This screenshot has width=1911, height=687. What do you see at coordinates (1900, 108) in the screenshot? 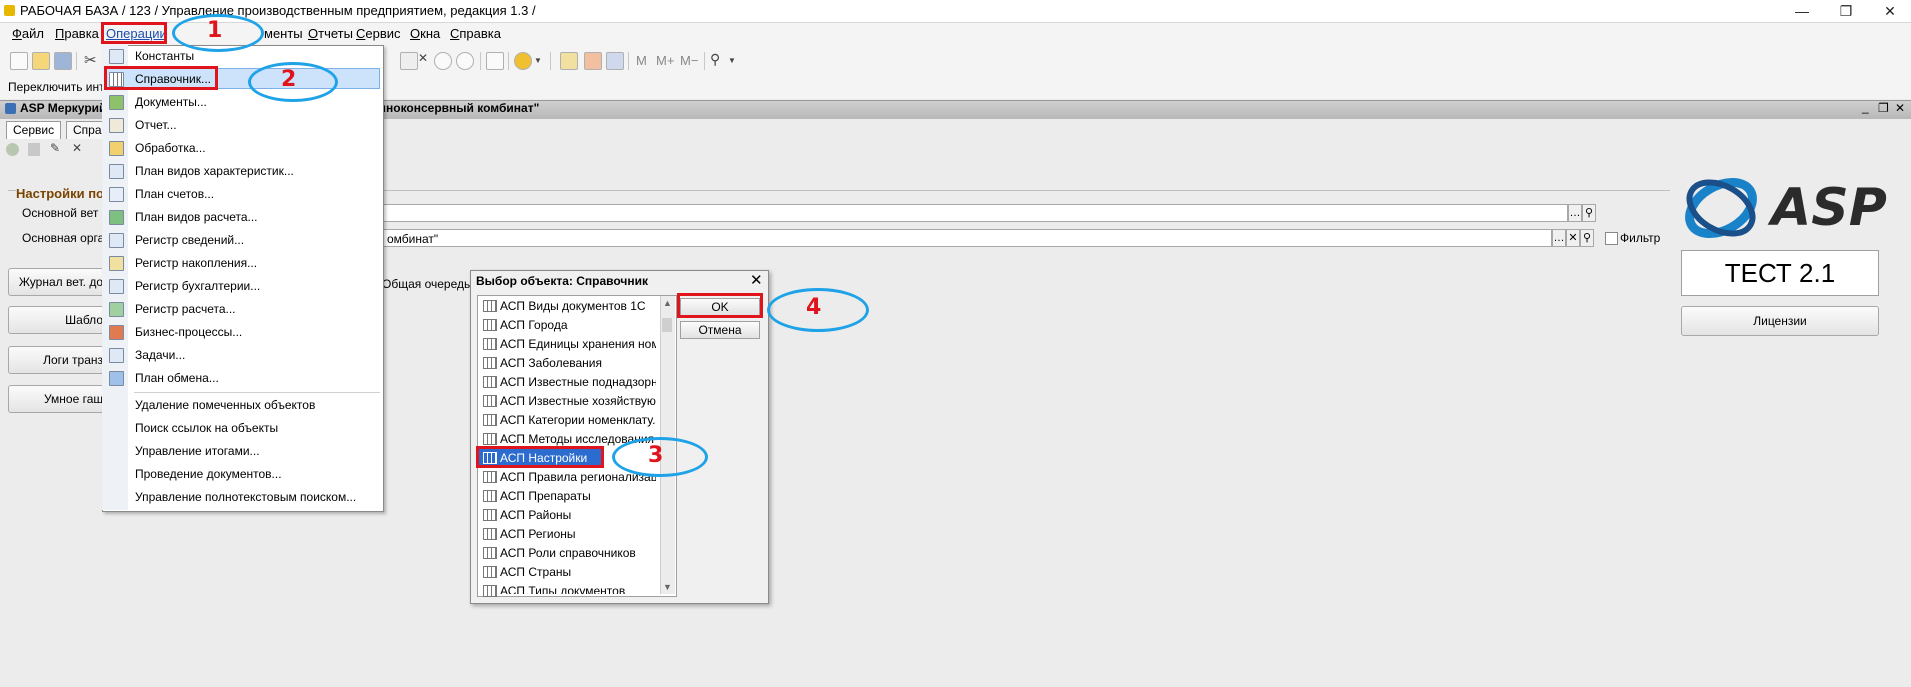
I see `doc-close-button: ✕` at bounding box center [1900, 108].